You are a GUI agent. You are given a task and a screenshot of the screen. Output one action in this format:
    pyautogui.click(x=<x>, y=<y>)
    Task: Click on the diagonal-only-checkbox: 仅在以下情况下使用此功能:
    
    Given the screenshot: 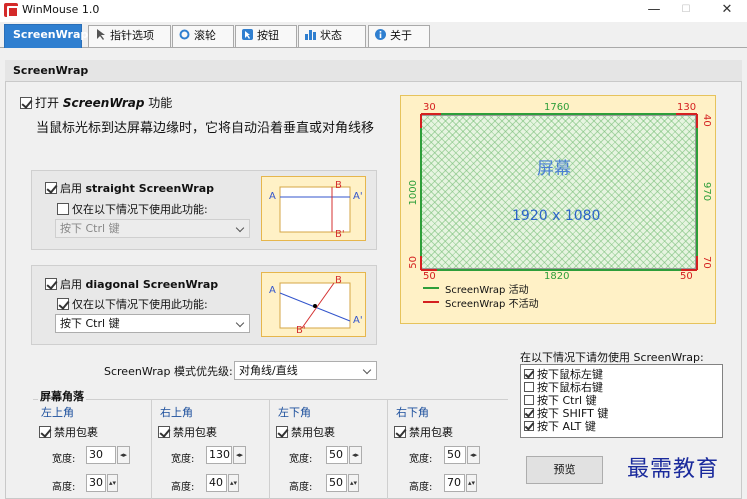 What is the action you would take?
    pyautogui.click(x=132, y=304)
    